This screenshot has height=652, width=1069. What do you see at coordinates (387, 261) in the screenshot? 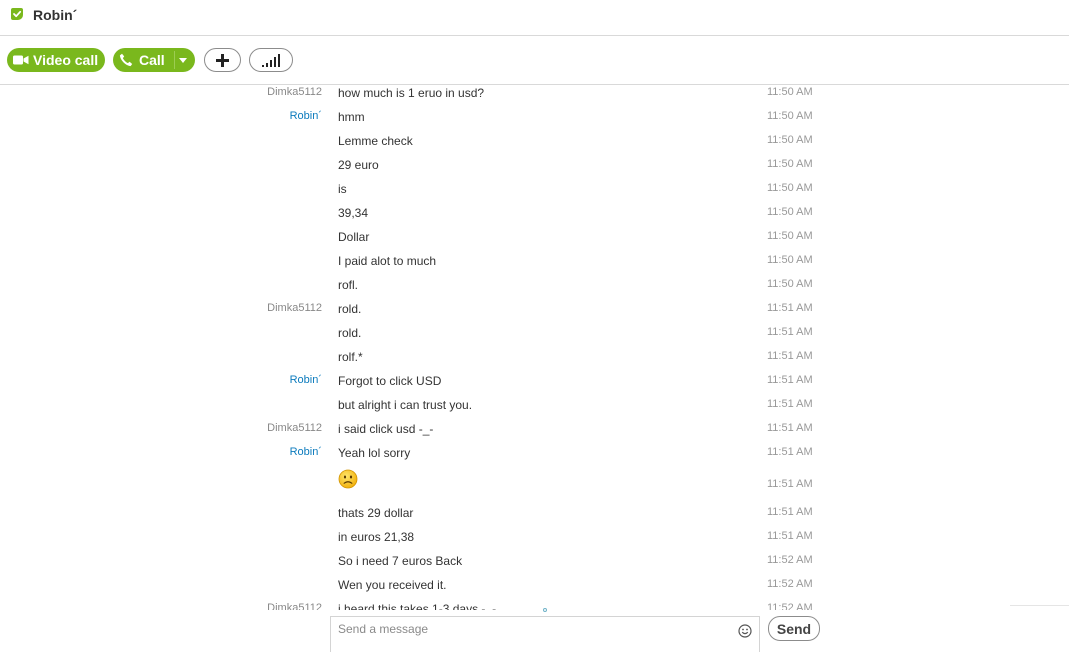
I see `message-text: I paid alot to much` at bounding box center [387, 261].